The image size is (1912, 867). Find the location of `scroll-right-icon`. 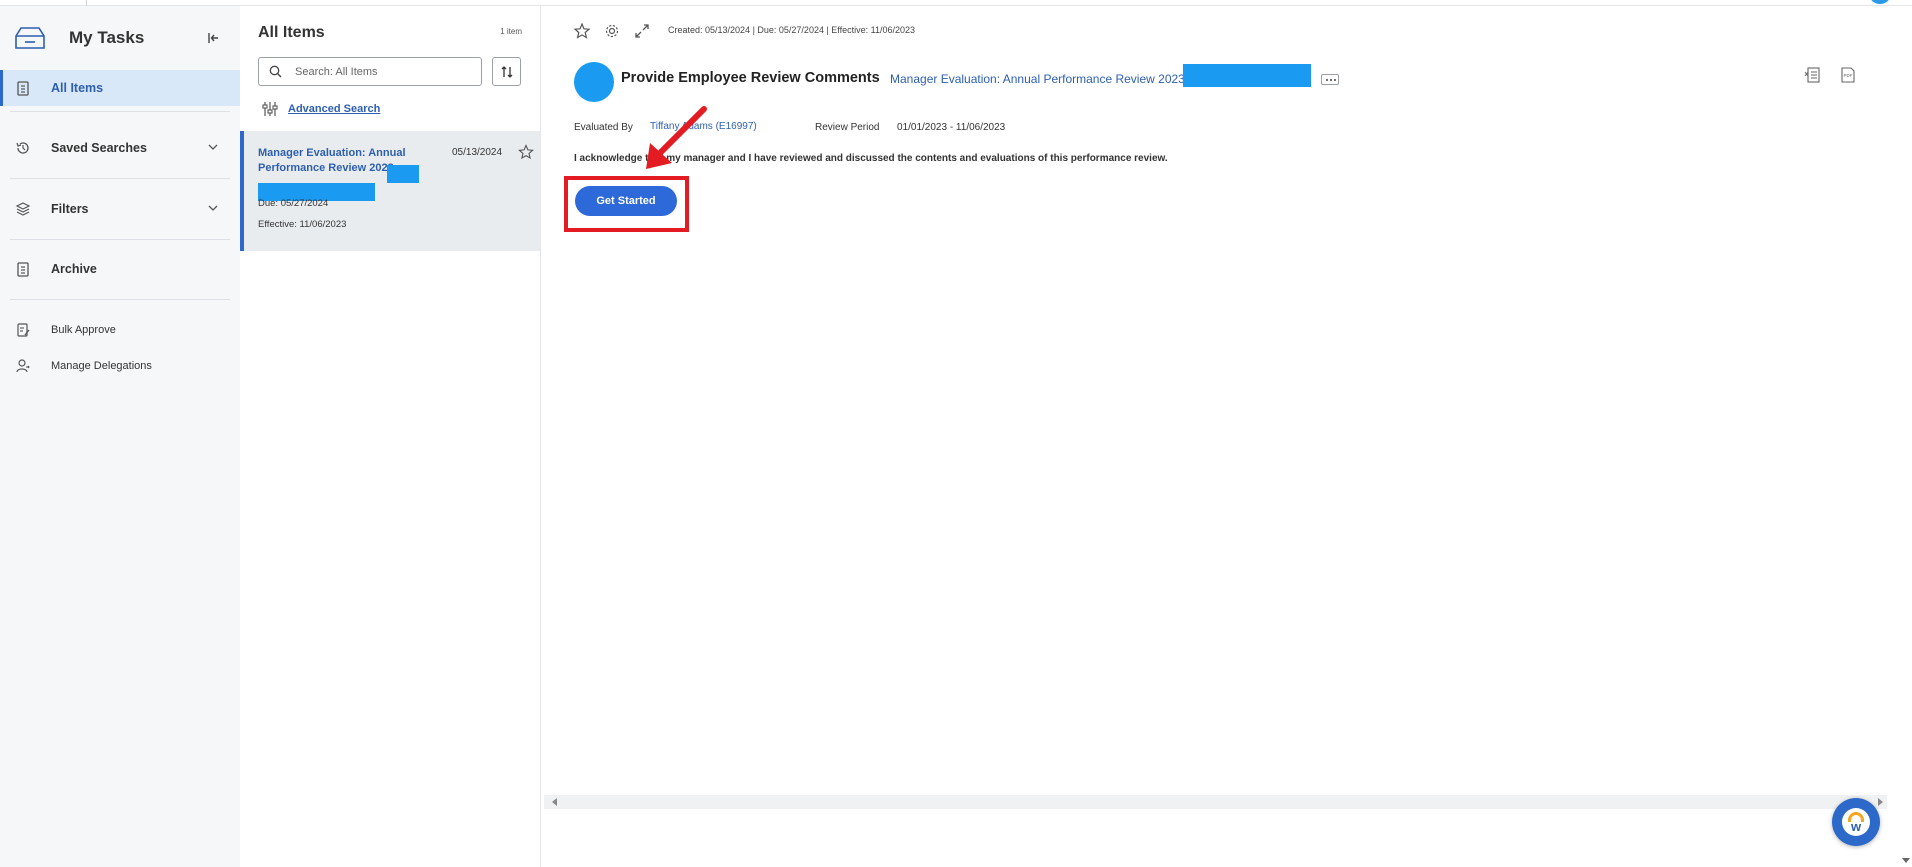

scroll-right-icon is located at coordinates (1880, 802).